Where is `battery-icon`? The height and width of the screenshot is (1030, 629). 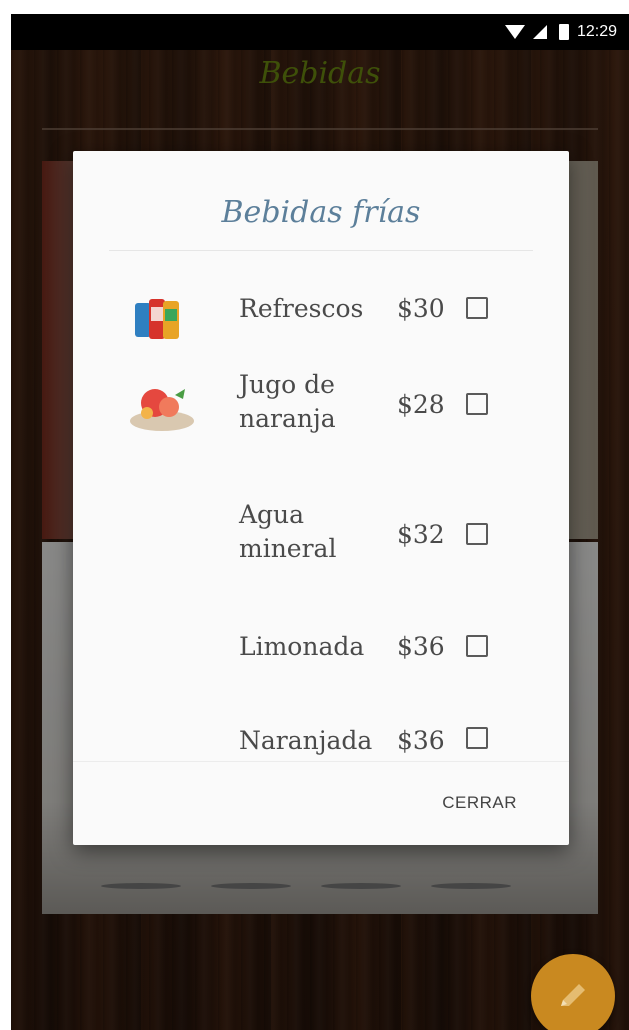 battery-icon is located at coordinates (563, 32).